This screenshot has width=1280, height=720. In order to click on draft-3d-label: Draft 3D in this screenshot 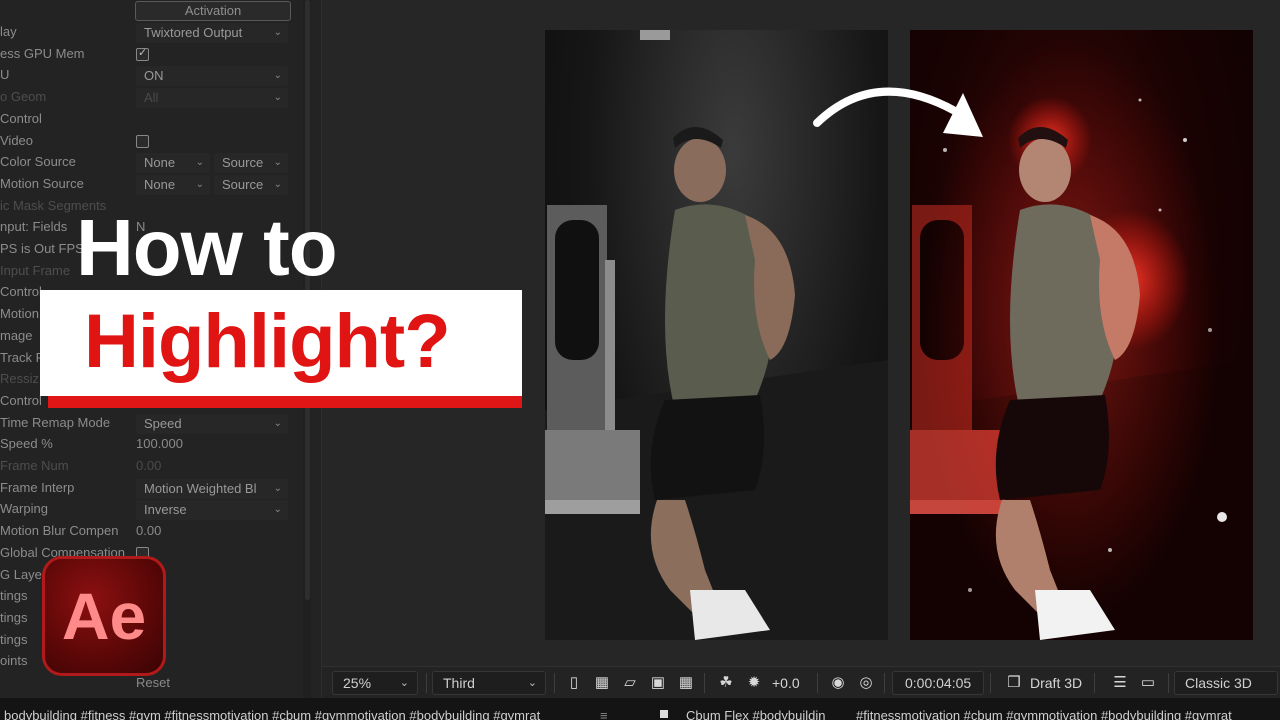, I will do `click(1056, 683)`.